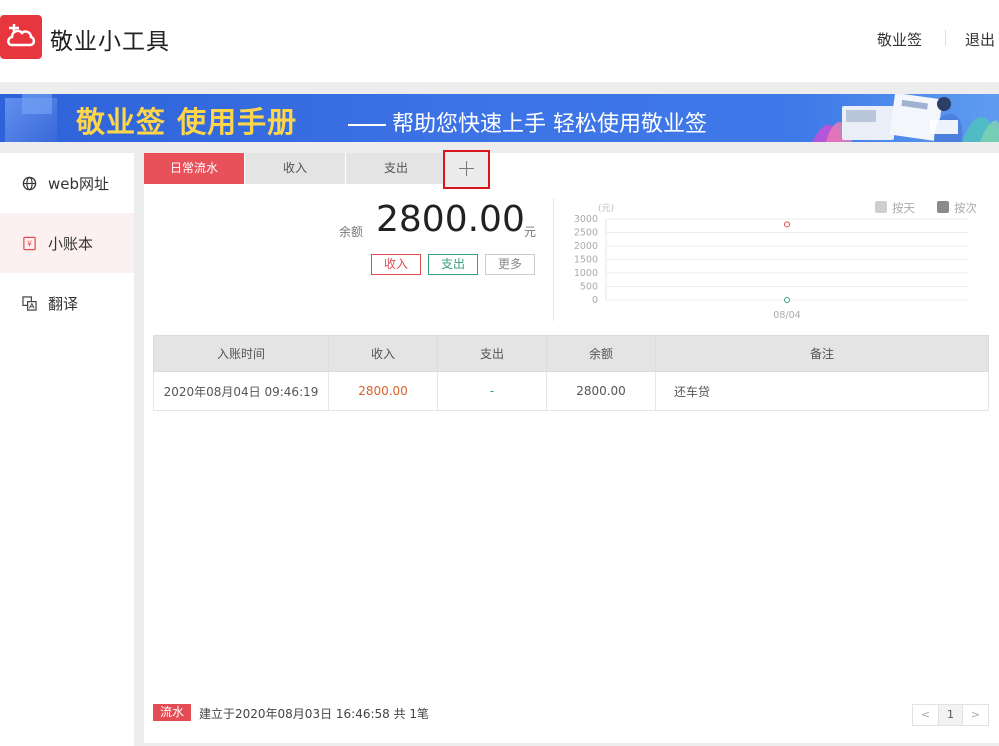  I want to click on cell-balance: 2800.00, so click(601, 391).